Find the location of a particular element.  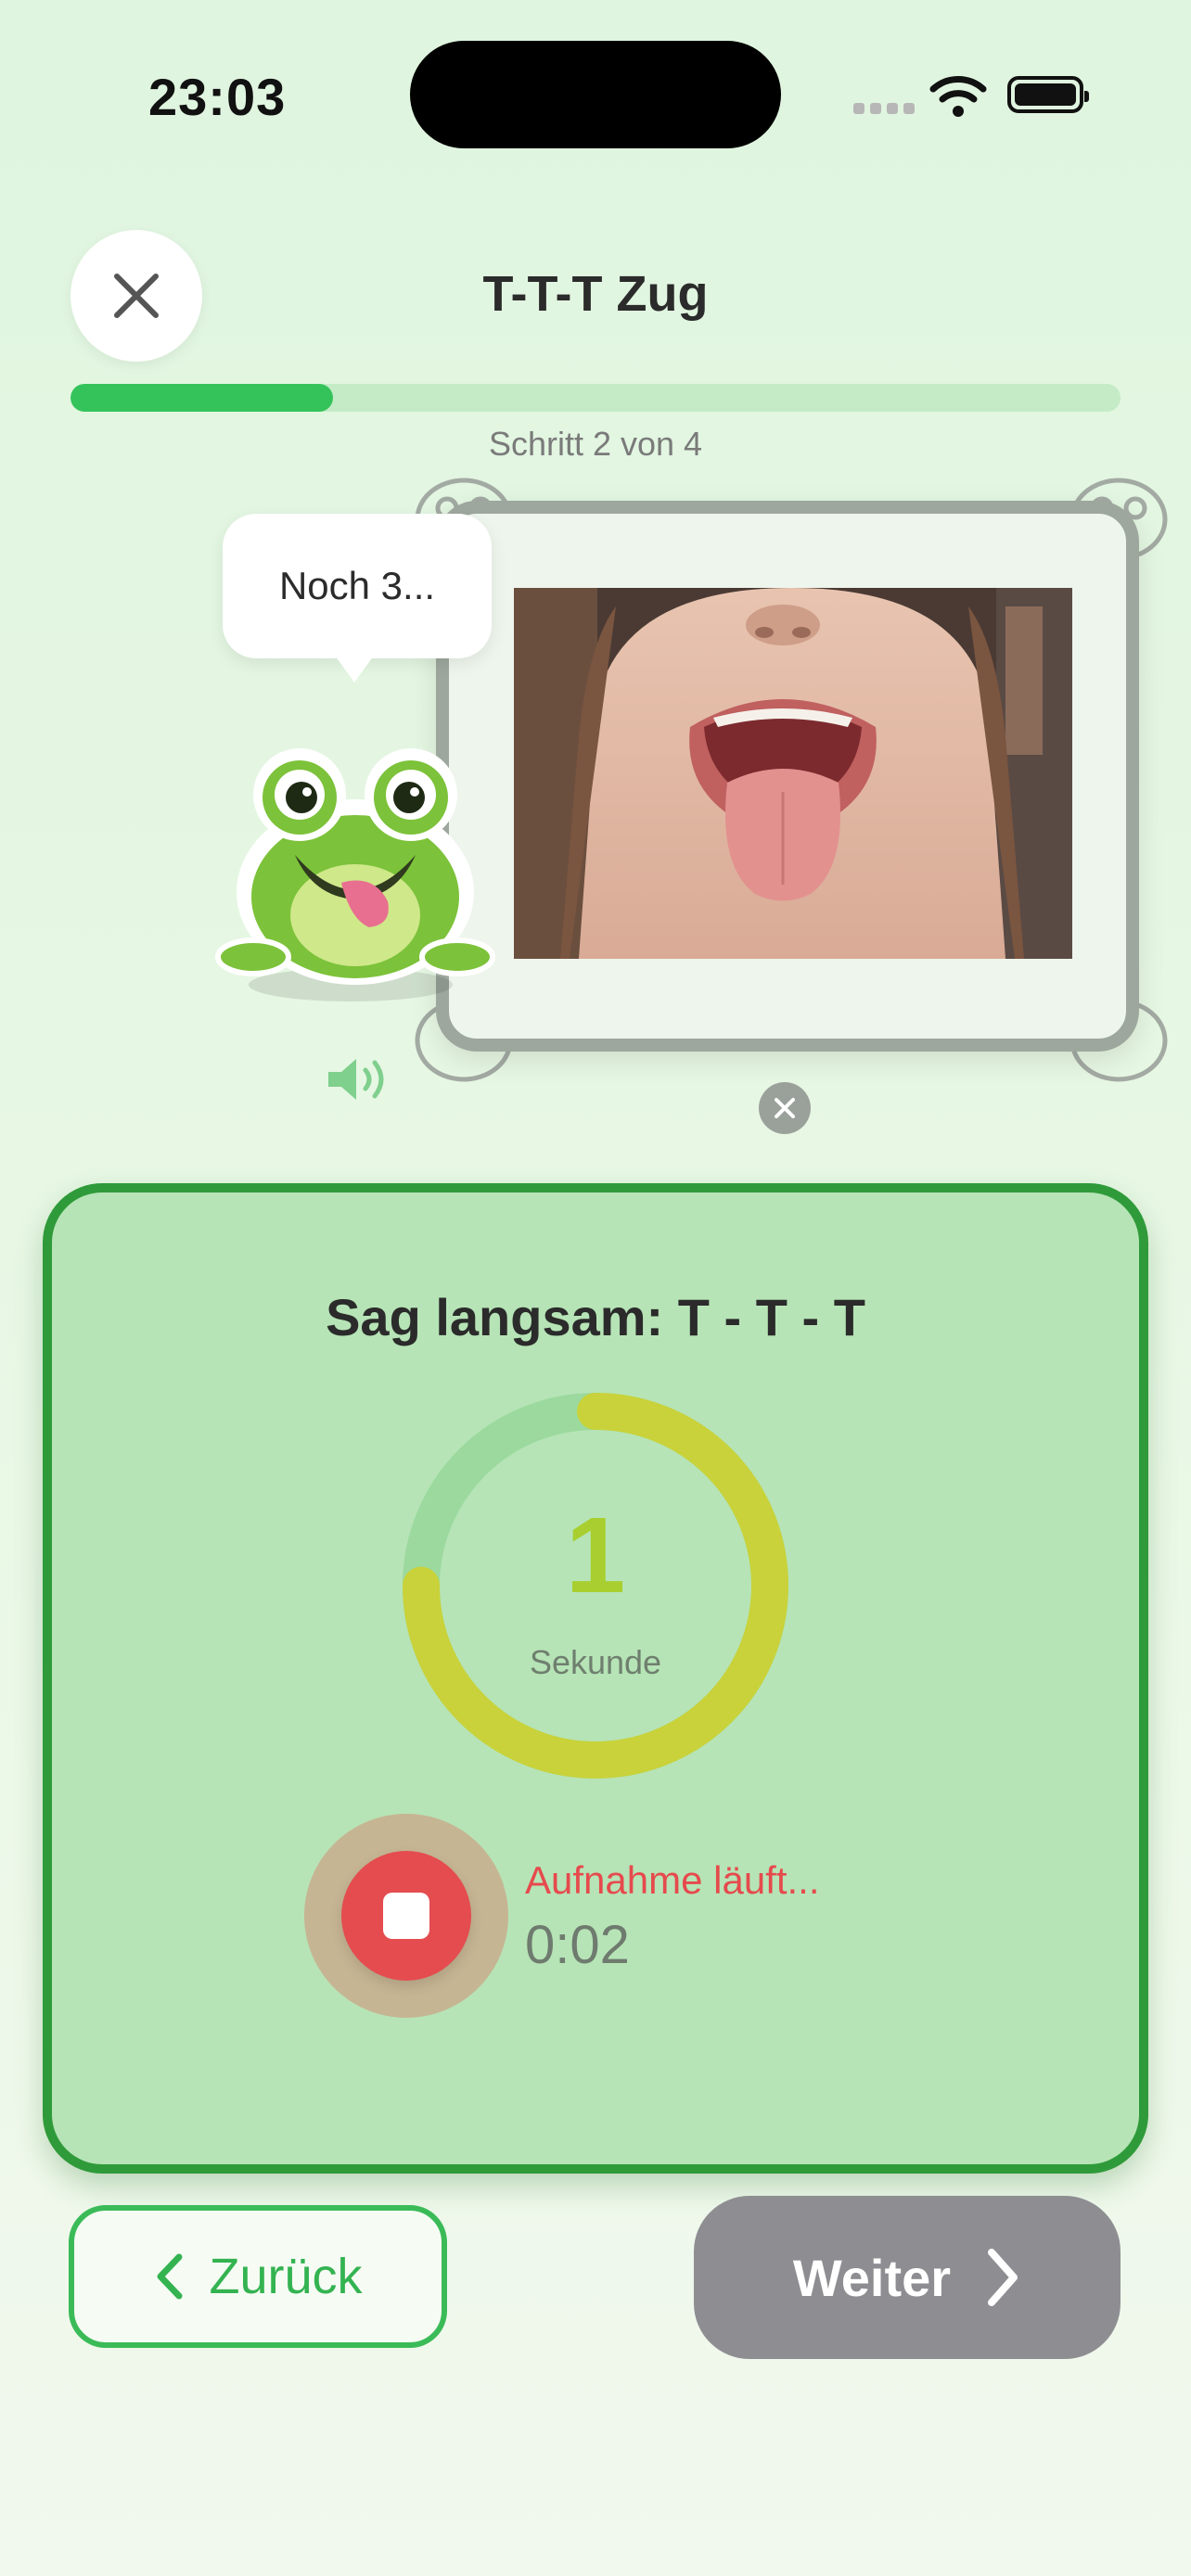

dynamic-island is located at coordinates (595, 94).